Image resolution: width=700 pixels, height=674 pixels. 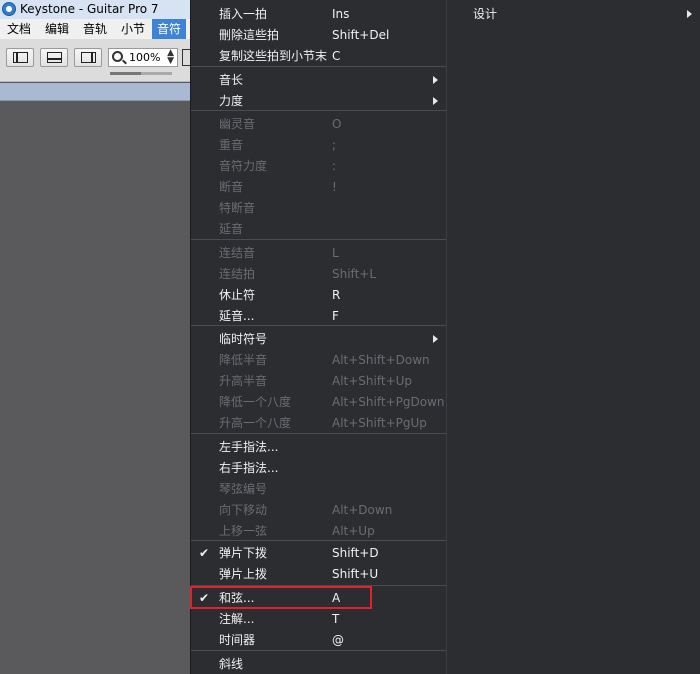 I want to click on magnifier-icon, so click(x=117, y=56).